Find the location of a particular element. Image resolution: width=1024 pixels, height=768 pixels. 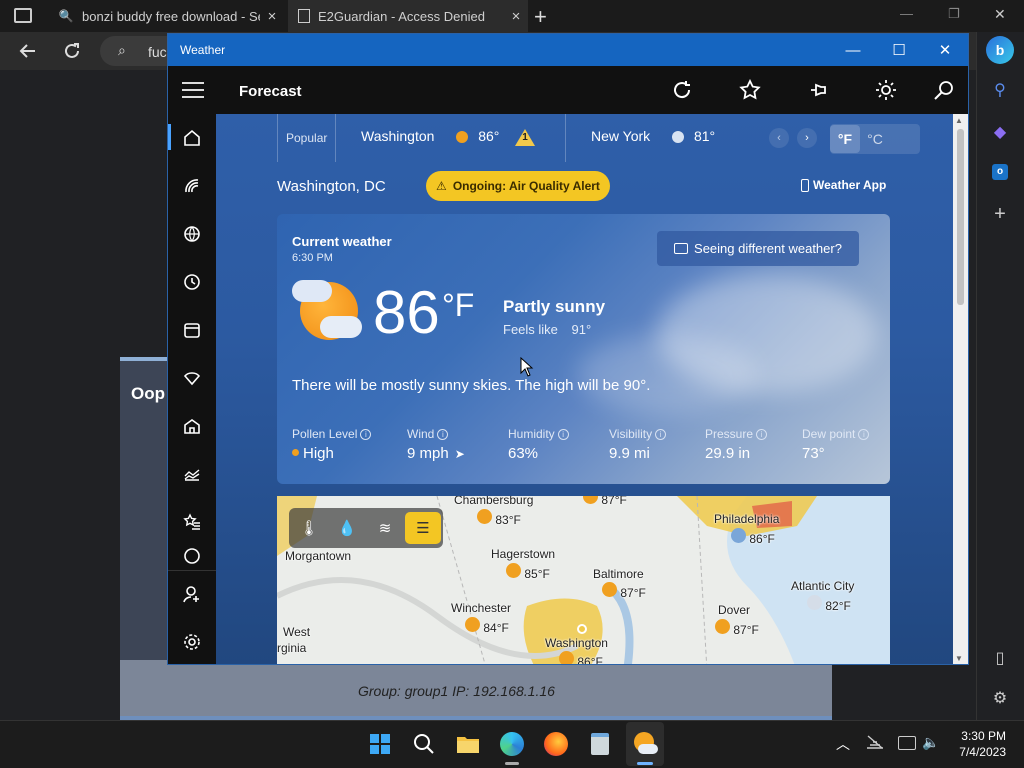

nav-calendar-icon is located at coordinates (192, 330).